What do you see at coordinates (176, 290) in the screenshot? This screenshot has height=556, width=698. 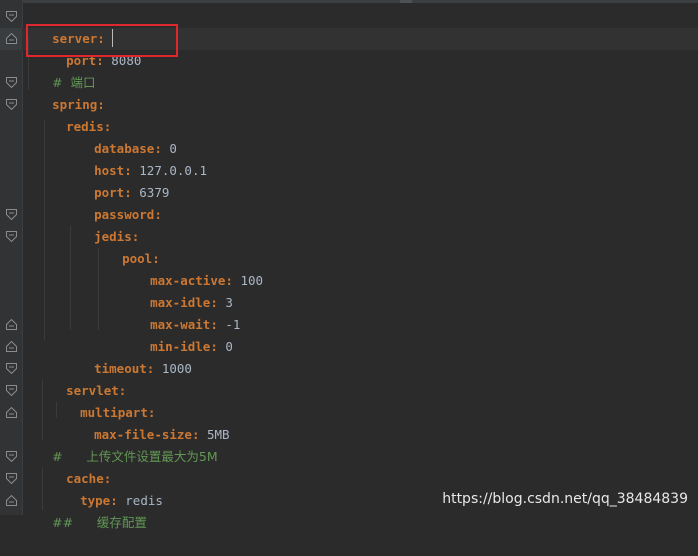 I see `code-line-max-idle: max-idle: 3` at bounding box center [176, 290].